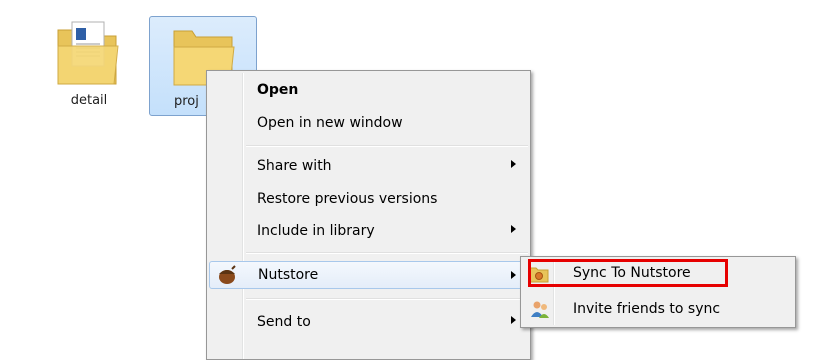  Describe the element at coordinates (368, 323) in the screenshot. I see `menu-item-send-to: Send to` at that location.